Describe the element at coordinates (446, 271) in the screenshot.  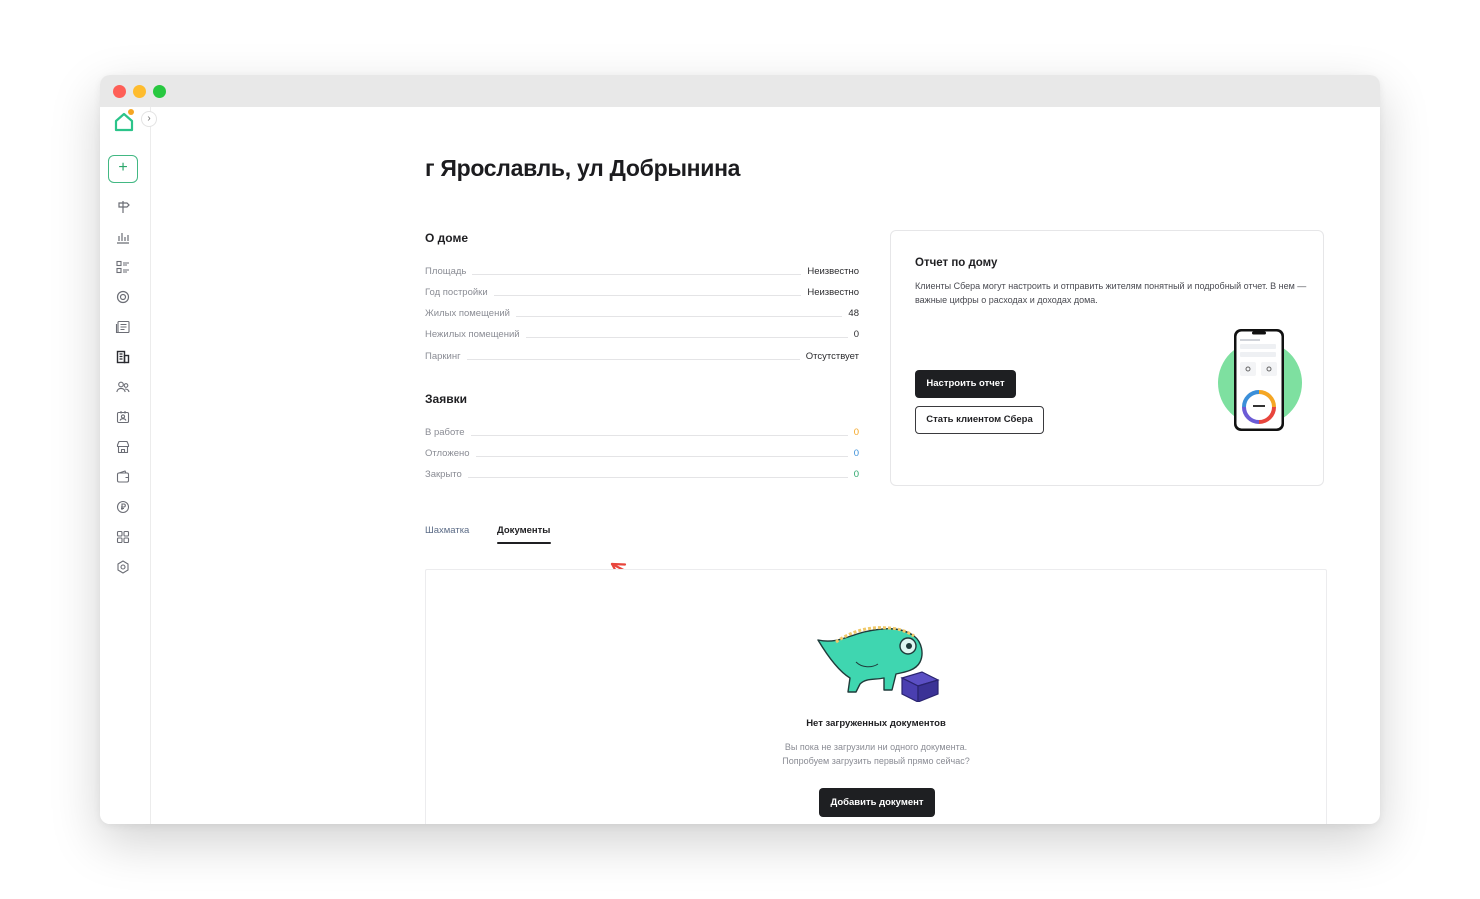
I see `info-label: Площадь` at that location.